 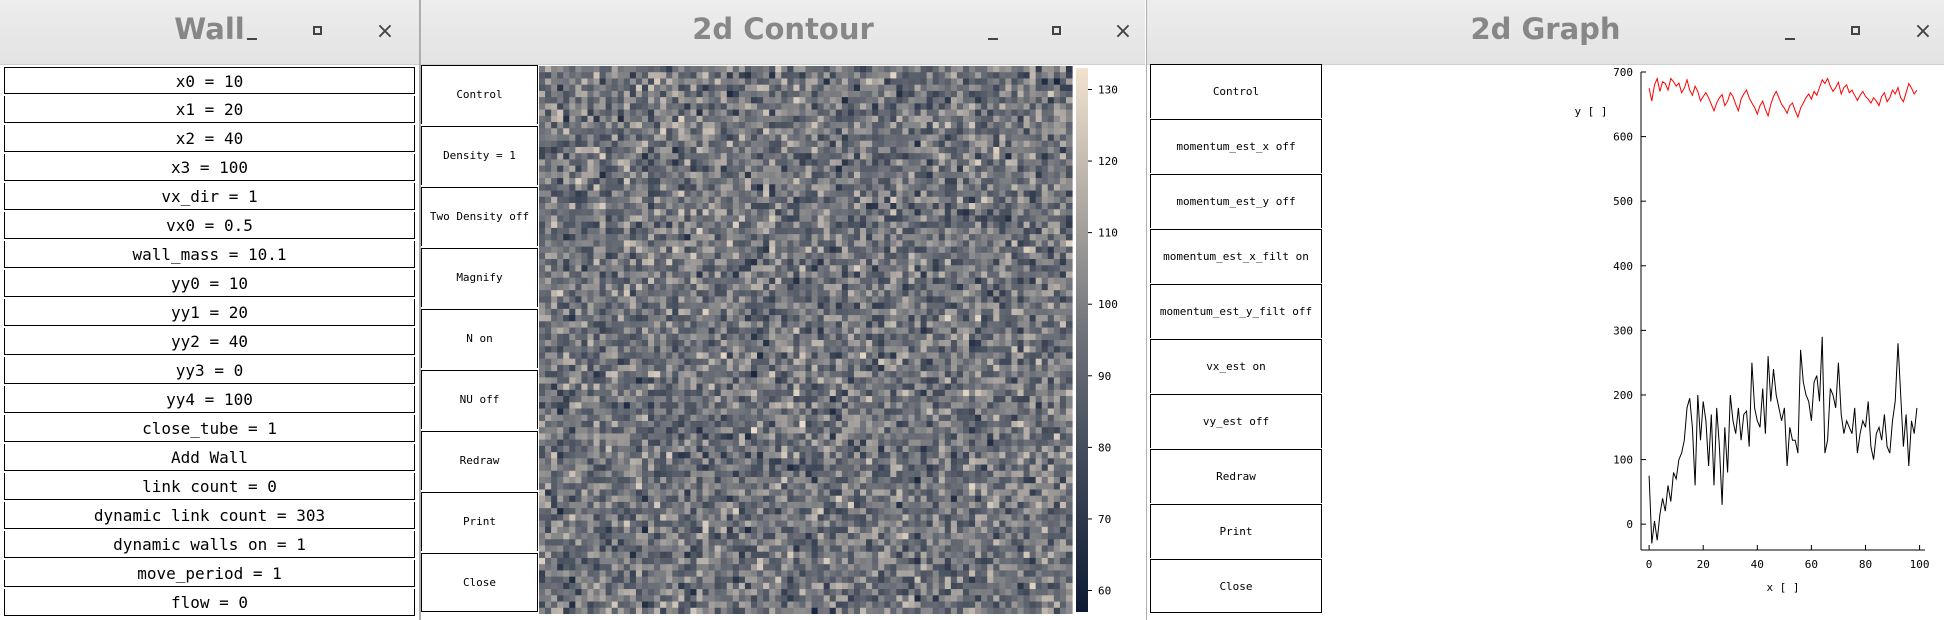 I want to click on y-tick-label: 0, so click(x=1629, y=524).